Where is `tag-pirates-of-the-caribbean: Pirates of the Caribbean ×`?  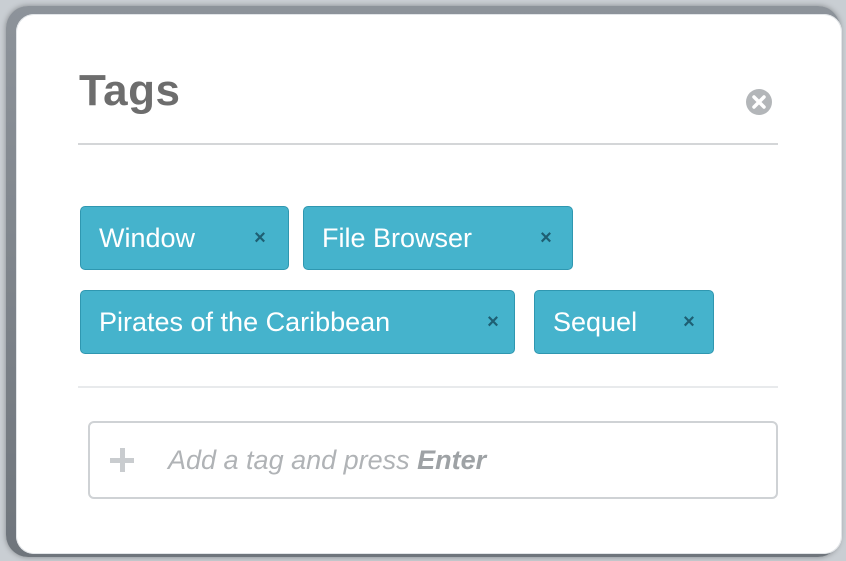
tag-pirates-of-the-caribbean: Pirates of the Caribbean × is located at coordinates (297, 322).